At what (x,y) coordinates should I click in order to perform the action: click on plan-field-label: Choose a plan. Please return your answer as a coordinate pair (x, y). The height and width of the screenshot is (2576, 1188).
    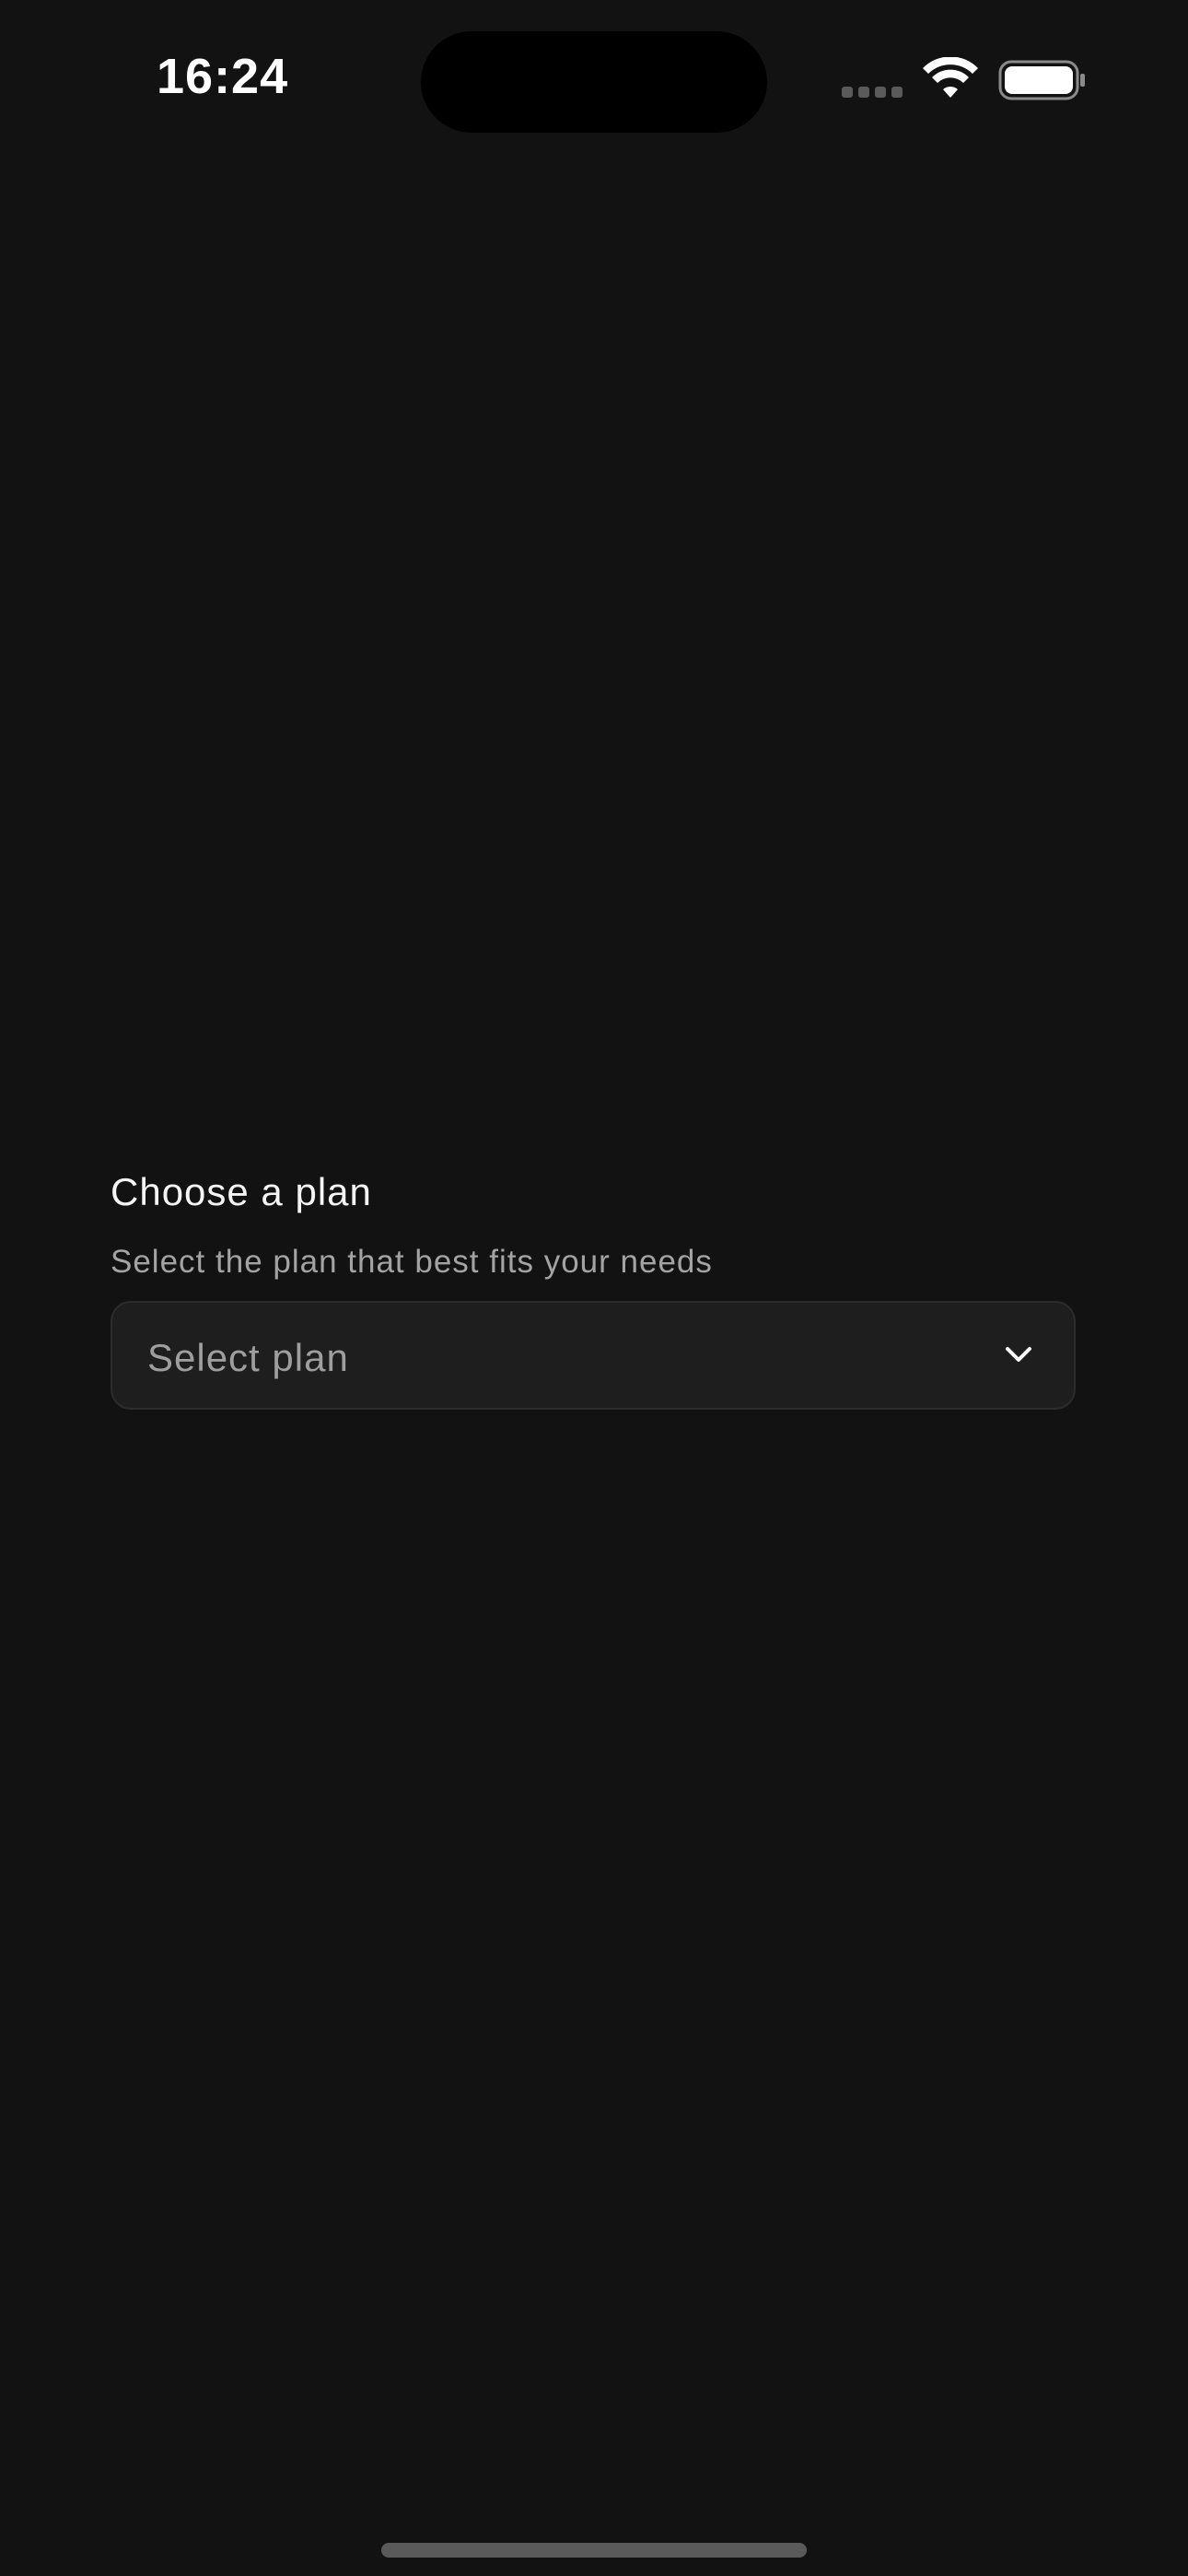
    Looking at the image, I should click on (242, 1191).